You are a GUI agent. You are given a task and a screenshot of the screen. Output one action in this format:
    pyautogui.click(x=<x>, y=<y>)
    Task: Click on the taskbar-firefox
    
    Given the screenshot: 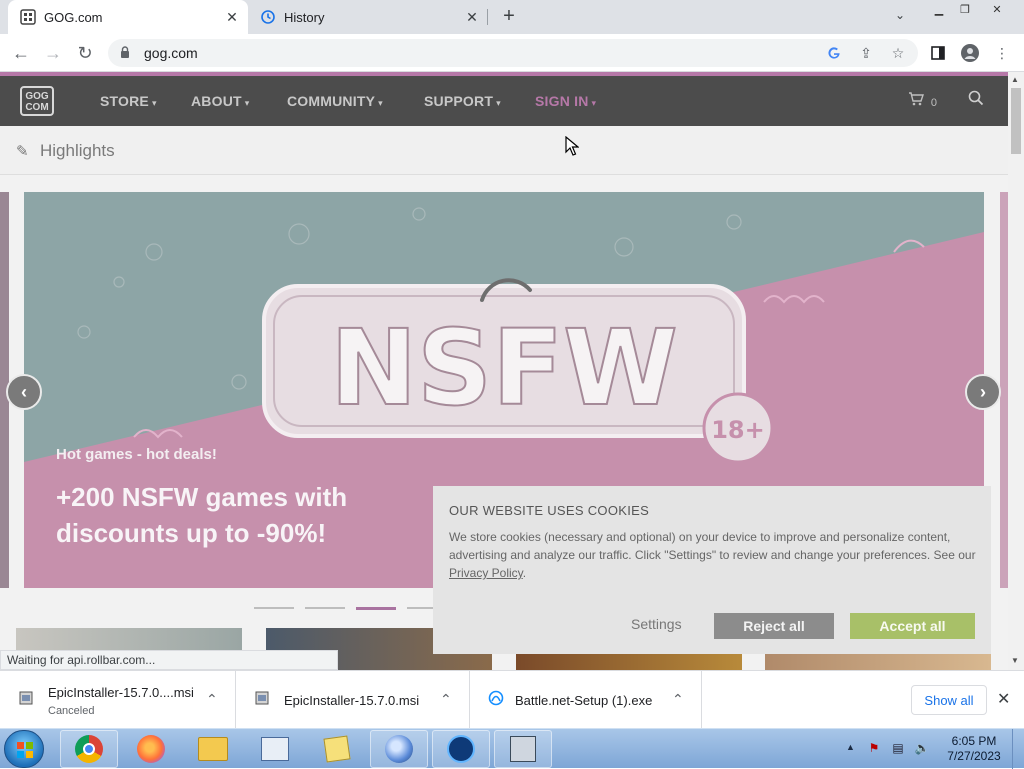 What is the action you would take?
    pyautogui.click(x=151, y=749)
    